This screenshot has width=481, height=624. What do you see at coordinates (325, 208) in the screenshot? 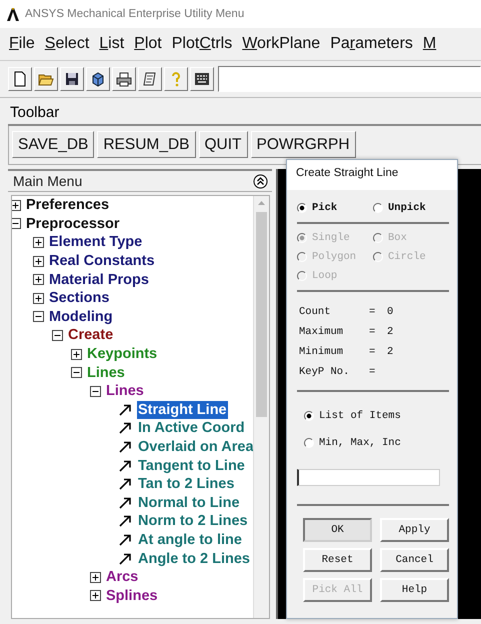
I see `option-label: Pick` at bounding box center [325, 208].